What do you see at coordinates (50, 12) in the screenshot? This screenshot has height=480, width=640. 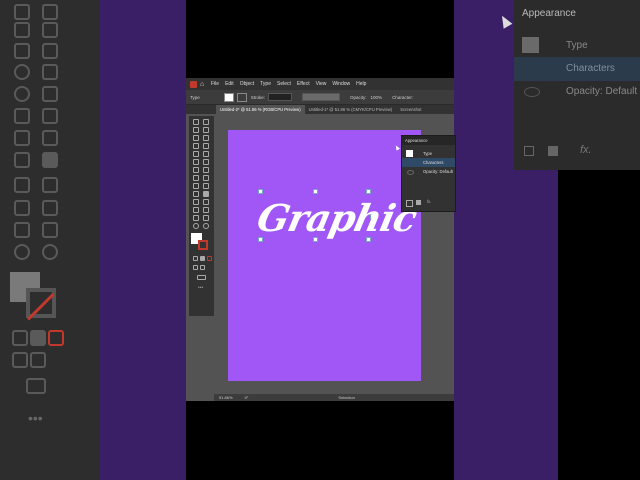 I see `zoom-brush-icon` at bounding box center [50, 12].